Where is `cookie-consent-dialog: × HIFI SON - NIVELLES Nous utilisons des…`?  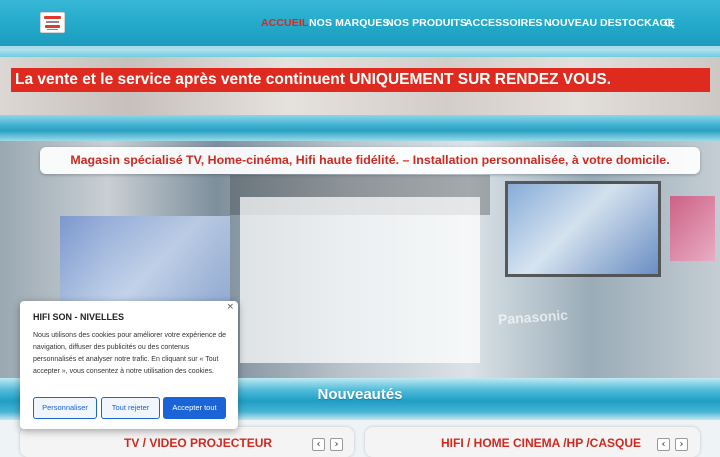
cookie-consent-dialog: × HIFI SON - NIVELLES Nous utilisons des… is located at coordinates (129, 365).